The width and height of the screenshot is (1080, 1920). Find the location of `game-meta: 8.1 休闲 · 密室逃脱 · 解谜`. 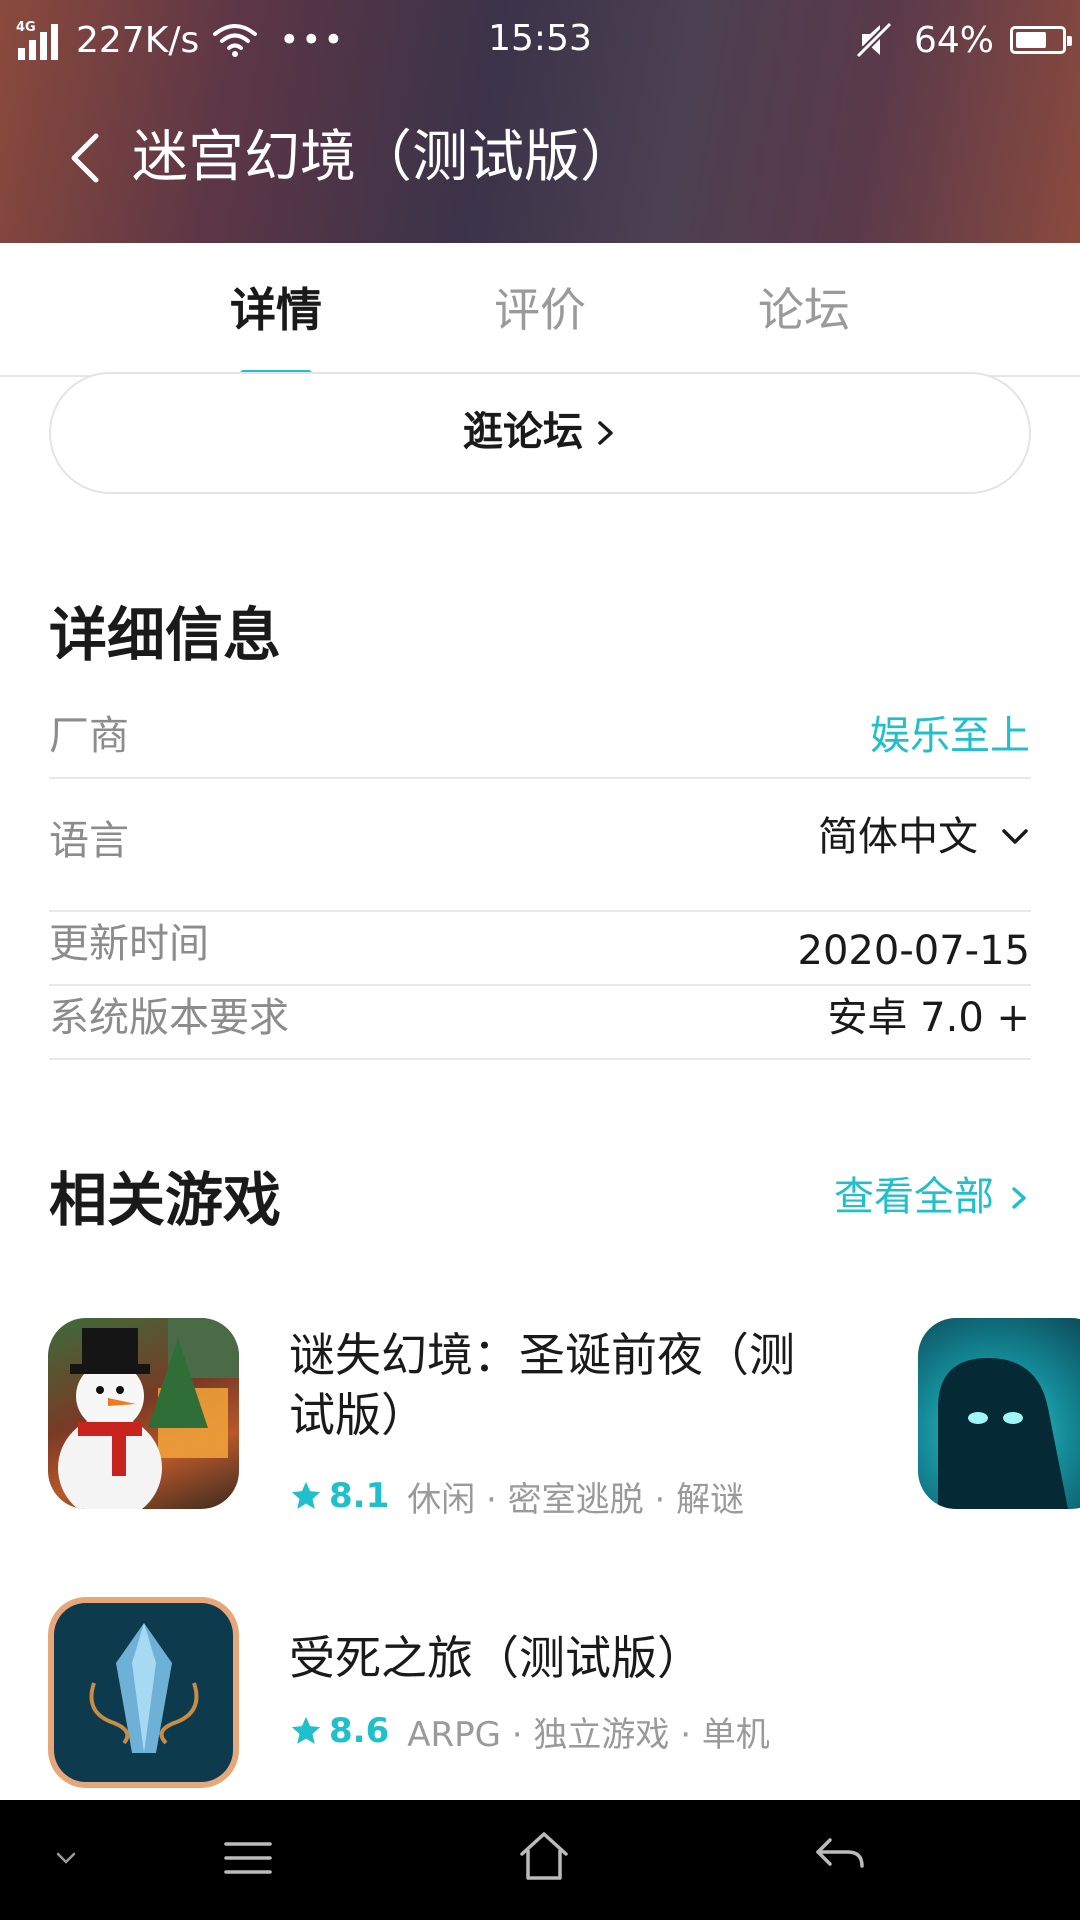

game-meta: 8.1 休闲 · 密室逃脱 · 解谜 is located at coordinates (516, 1496).